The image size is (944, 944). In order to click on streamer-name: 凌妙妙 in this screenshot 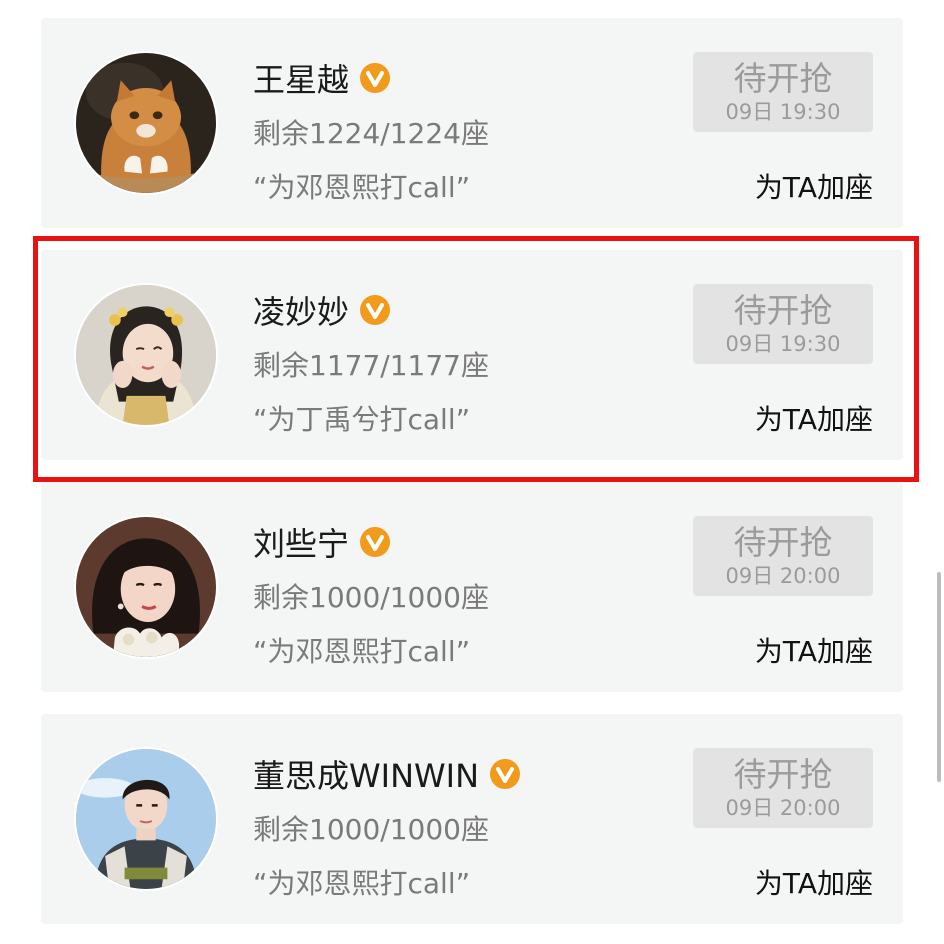, I will do `click(301, 310)`.